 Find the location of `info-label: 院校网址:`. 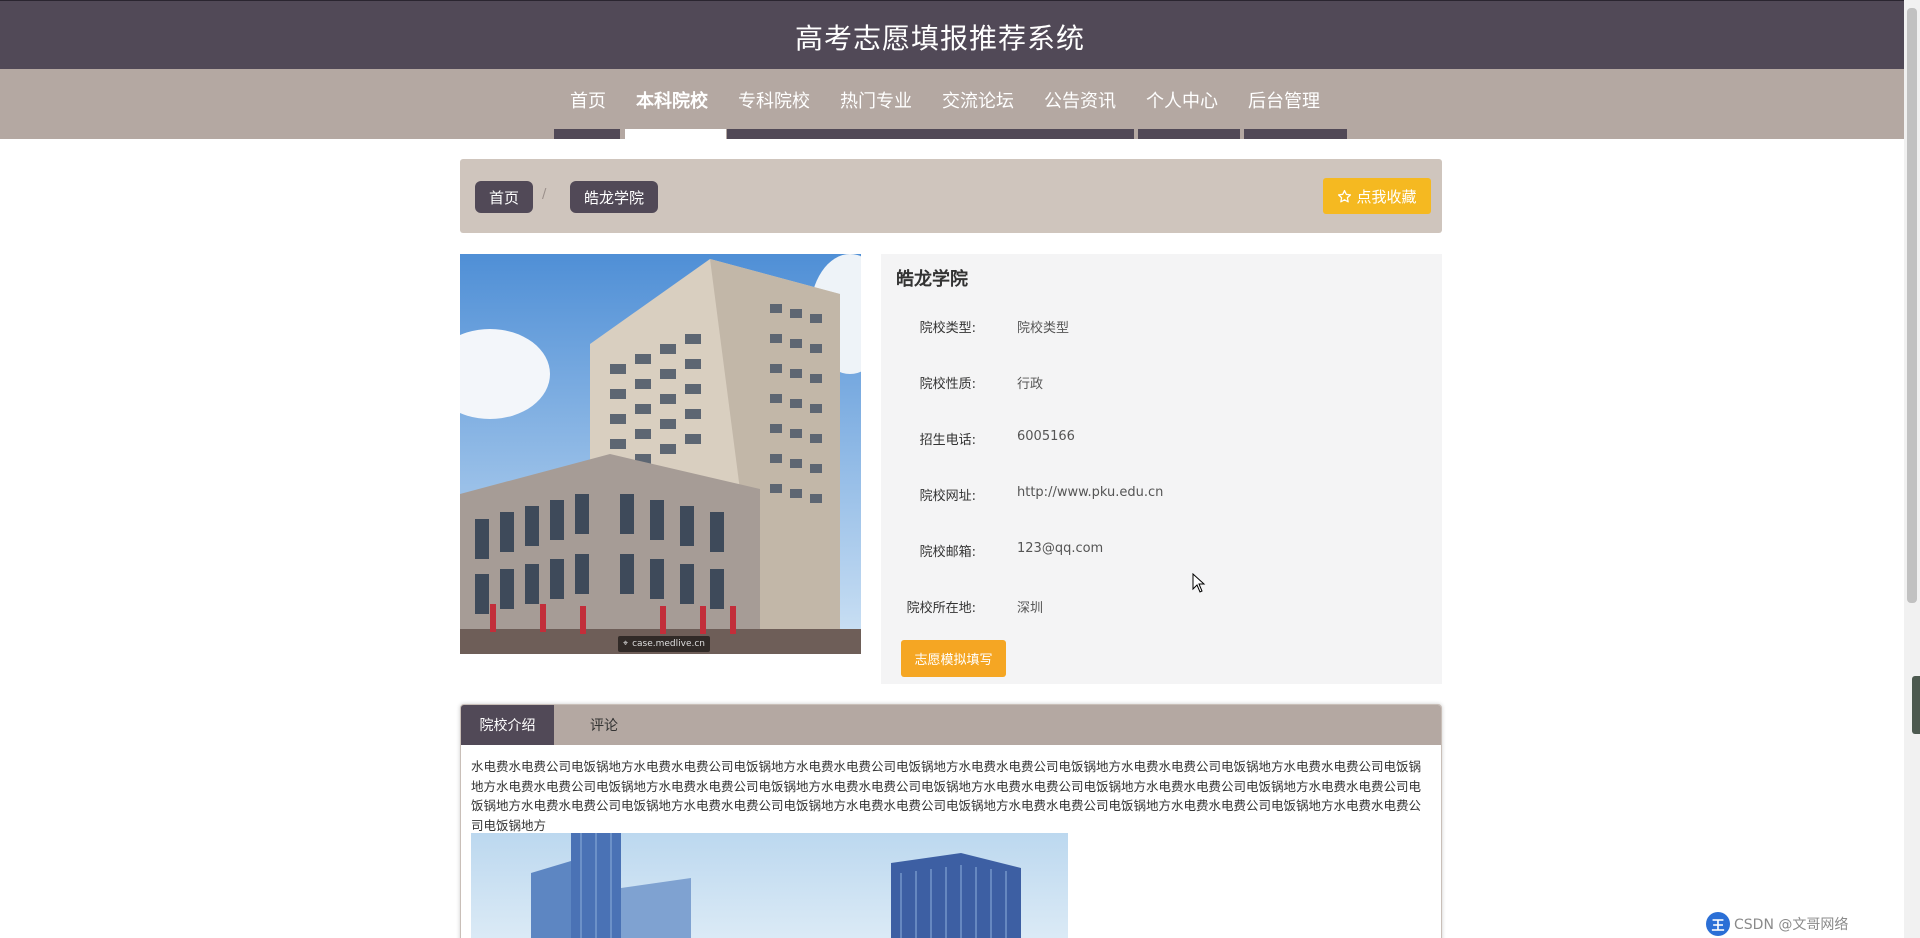

info-label: 院校网址: is located at coordinates (947, 496).